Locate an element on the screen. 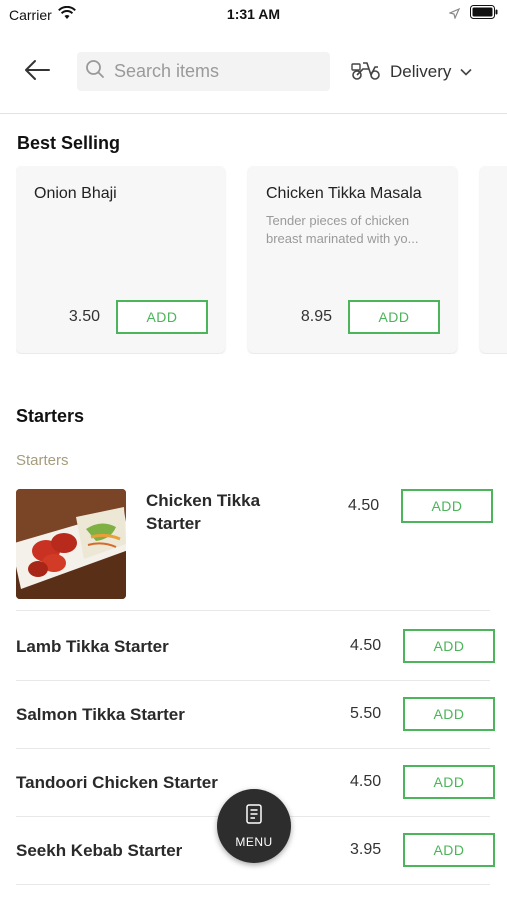  status-right is located at coordinates (473, 14).